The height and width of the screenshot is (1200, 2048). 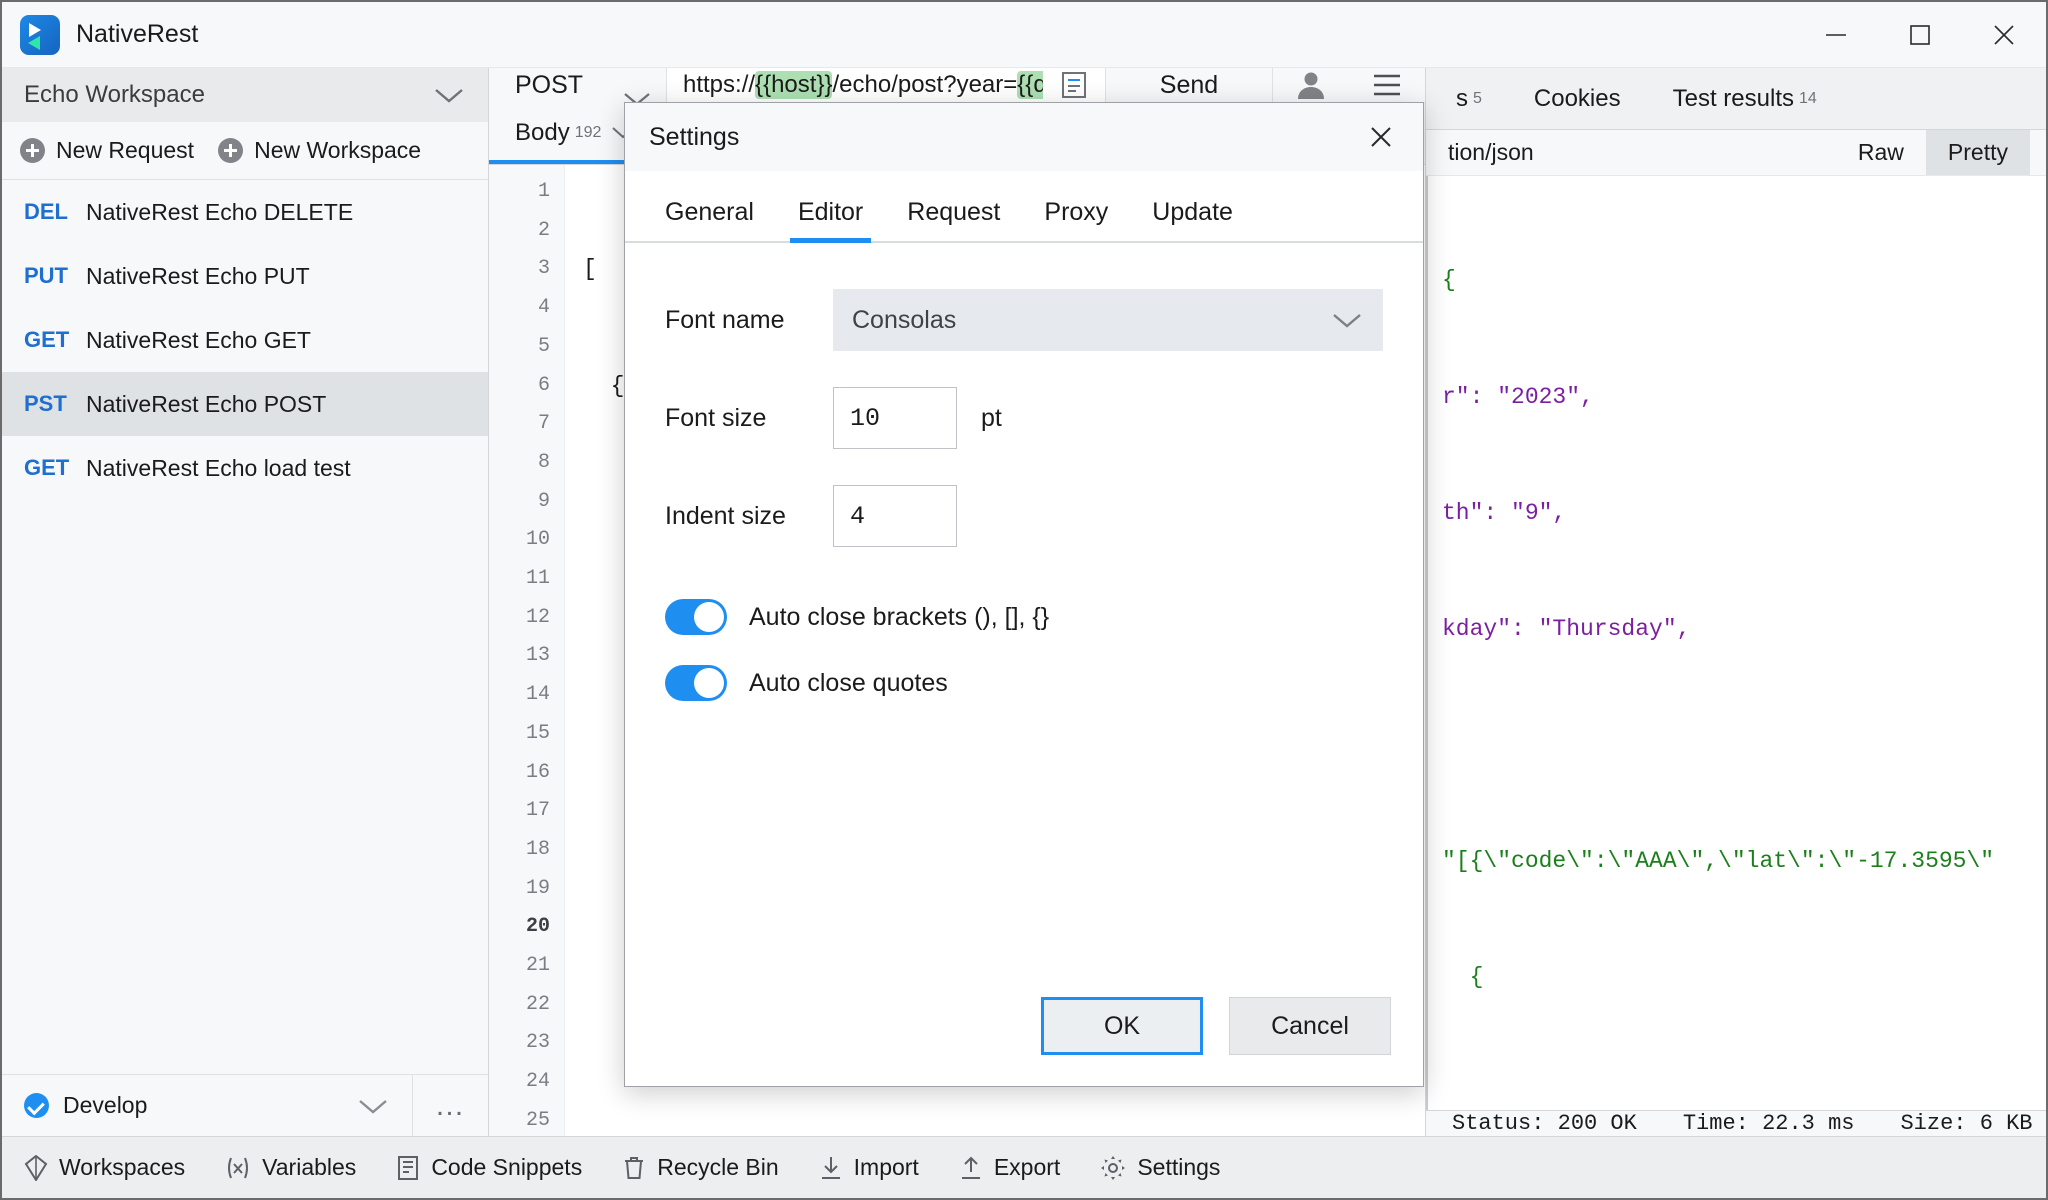 I want to click on new-request-button: New Request, so click(x=107, y=150).